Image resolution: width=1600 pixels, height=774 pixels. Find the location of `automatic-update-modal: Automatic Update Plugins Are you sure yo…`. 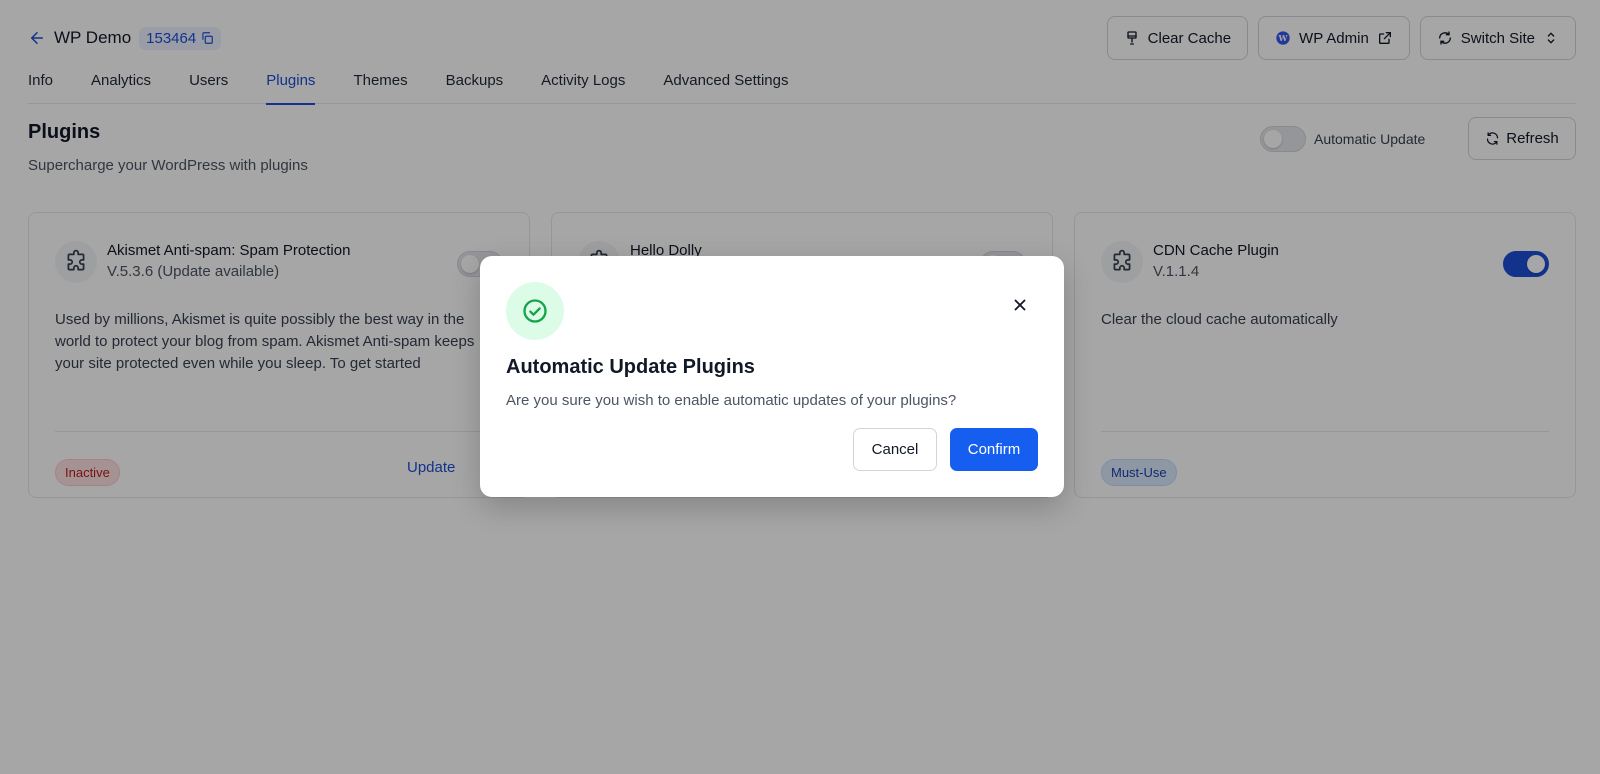

automatic-update-modal: Automatic Update Plugins Are you sure yo… is located at coordinates (772, 376).